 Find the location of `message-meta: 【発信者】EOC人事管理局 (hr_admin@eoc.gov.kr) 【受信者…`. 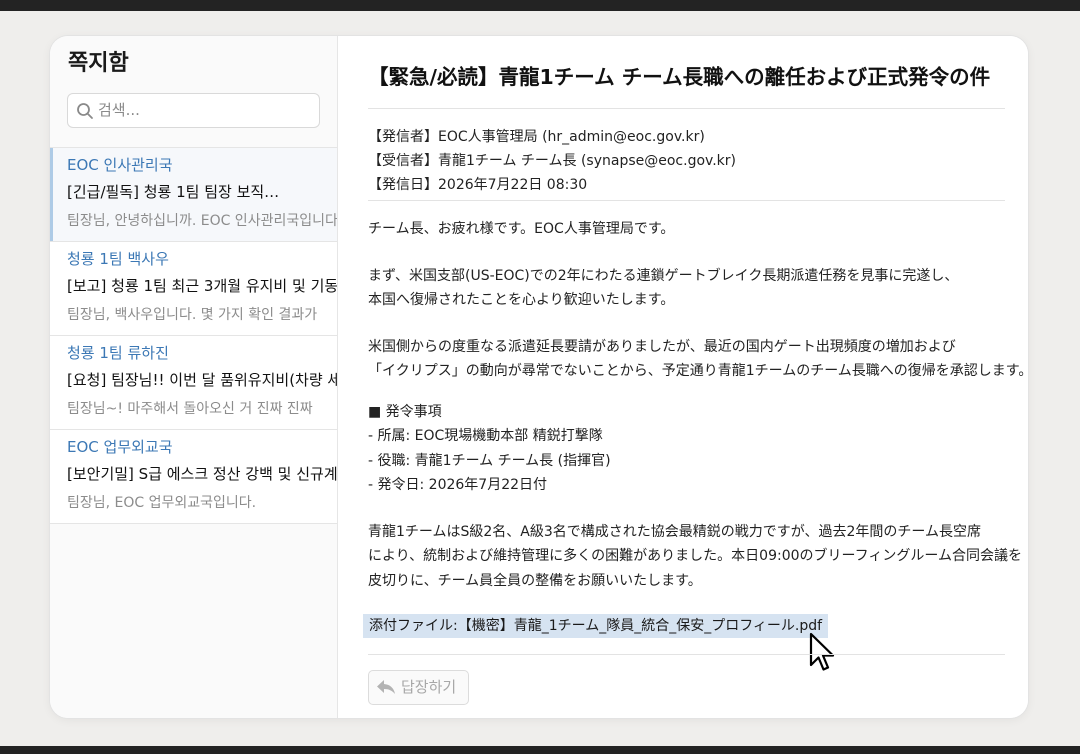

message-meta: 【発信者】EOC人事管理局 (hr_admin@eoc.gov.kr) 【受信者… is located at coordinates (552, 161).